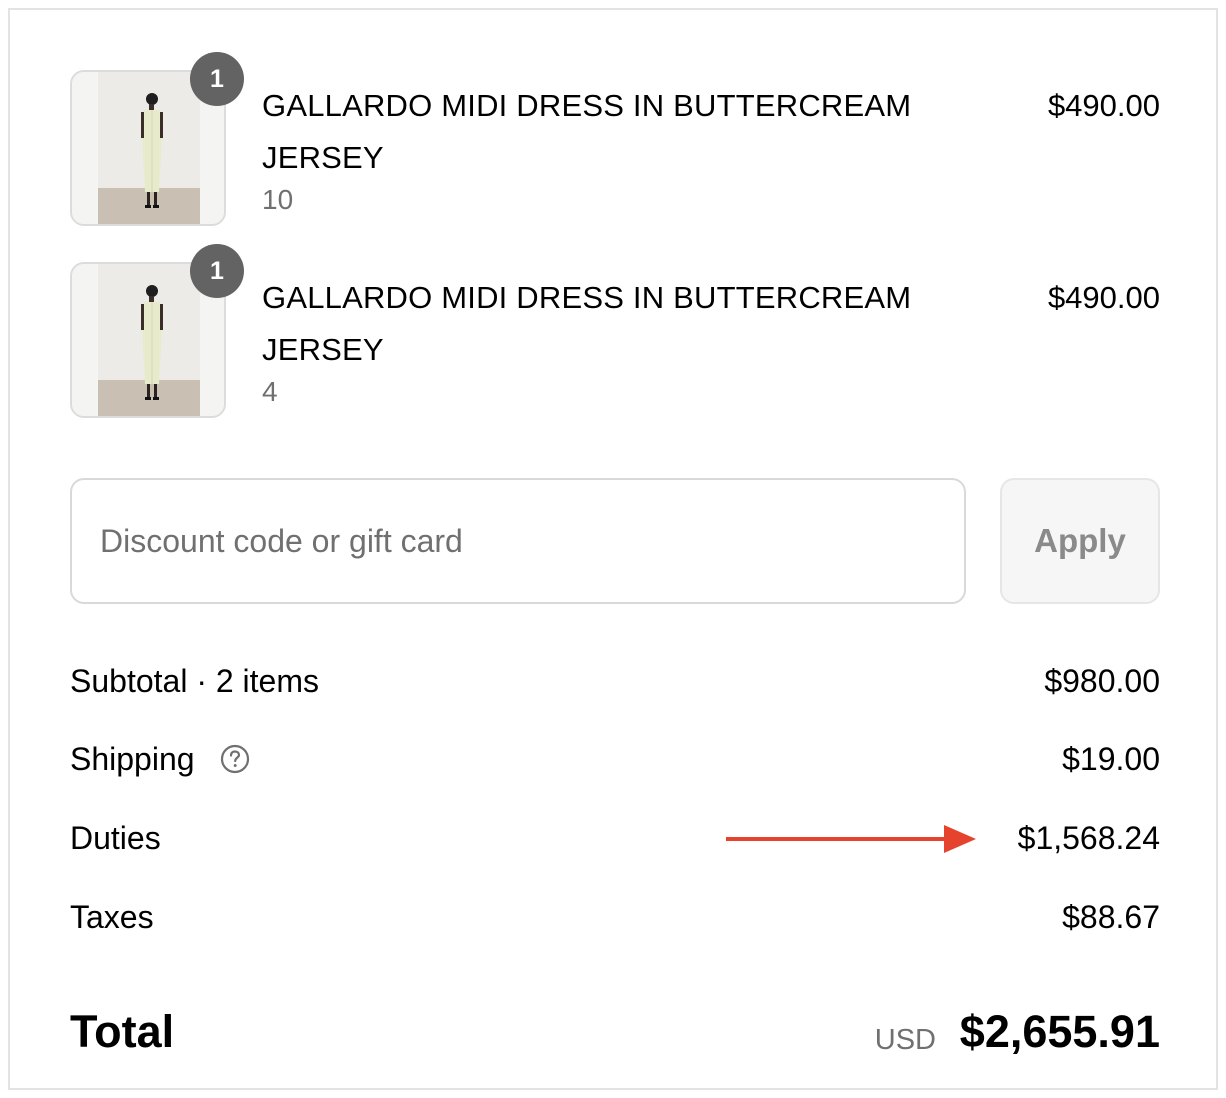  Describe the element at coordinates (278, 199) in the screenshot. I see `product-variant: 10` at that location.